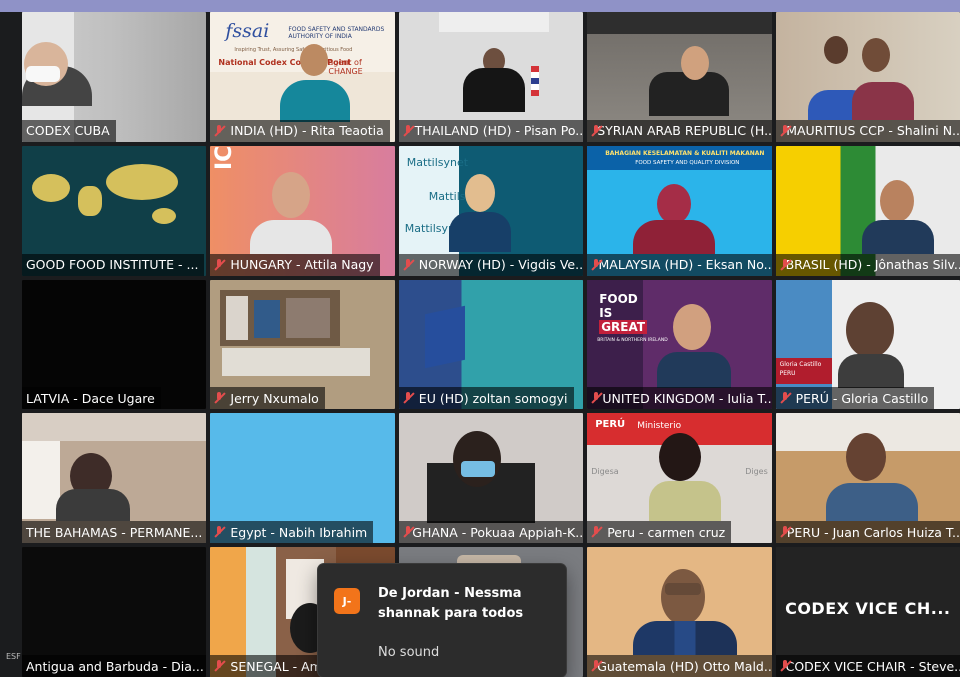 This screenshot has height=677, width=960. Describe the element at coordinates (447, 196) in the screenshot. I see `background-text: Mattils` at that location.